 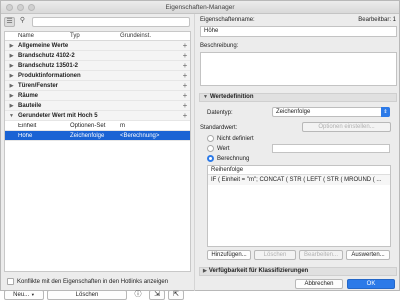 What do you see at coordinates (97, 56) in the screenshot?
I see `group-row: ▶ Brandschutz 4102-2 +` at bounding box center [97, 56].